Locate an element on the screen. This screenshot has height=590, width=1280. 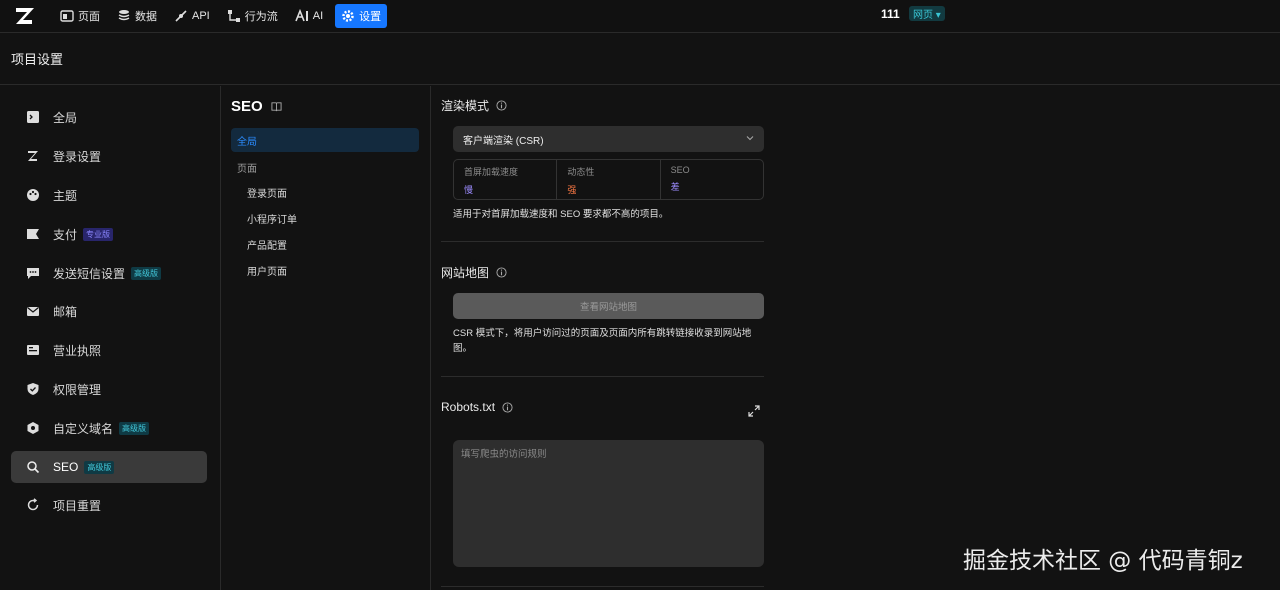
sidebar-item-label: 发送短信设置 is located at coordinates (89, 273).